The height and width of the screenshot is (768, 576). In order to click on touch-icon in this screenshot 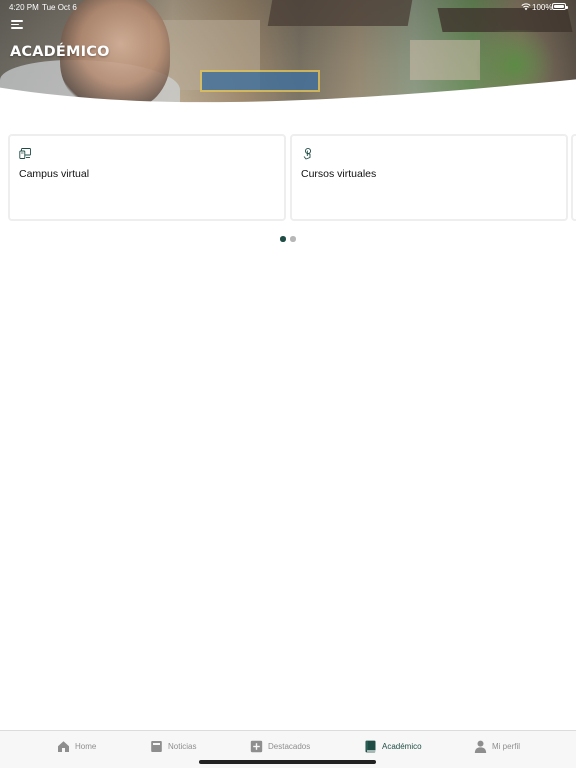, I will do `click(307, 153)`.